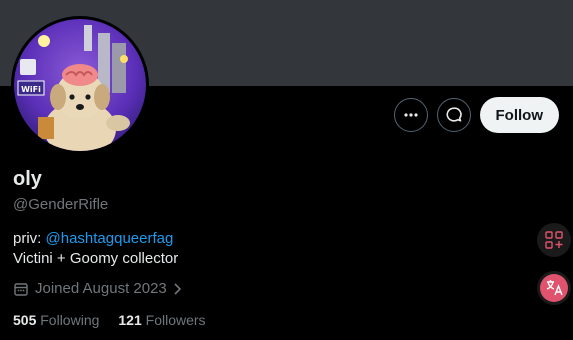 This screenshot has width=573, height=340. I want to click on svg-text: WiFi, so click(31, 89).